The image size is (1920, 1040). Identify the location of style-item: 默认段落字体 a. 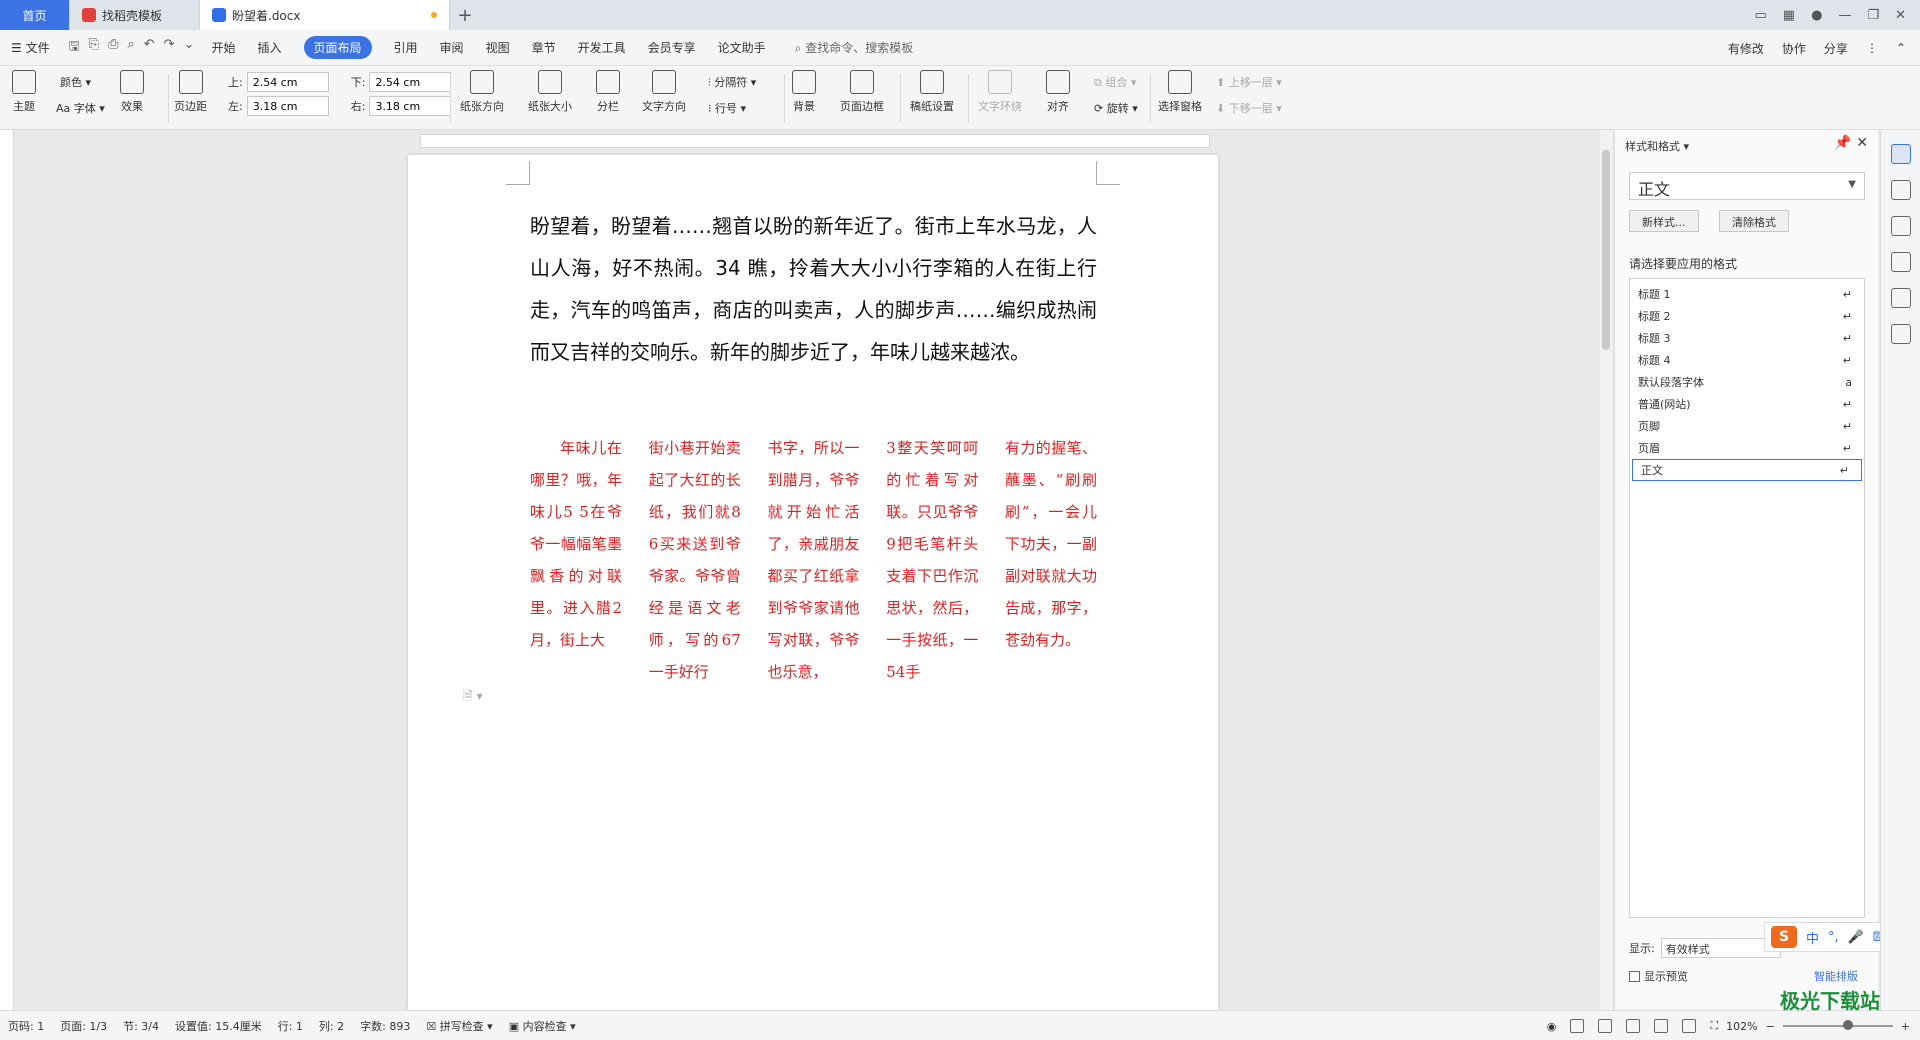
(1747, 382).